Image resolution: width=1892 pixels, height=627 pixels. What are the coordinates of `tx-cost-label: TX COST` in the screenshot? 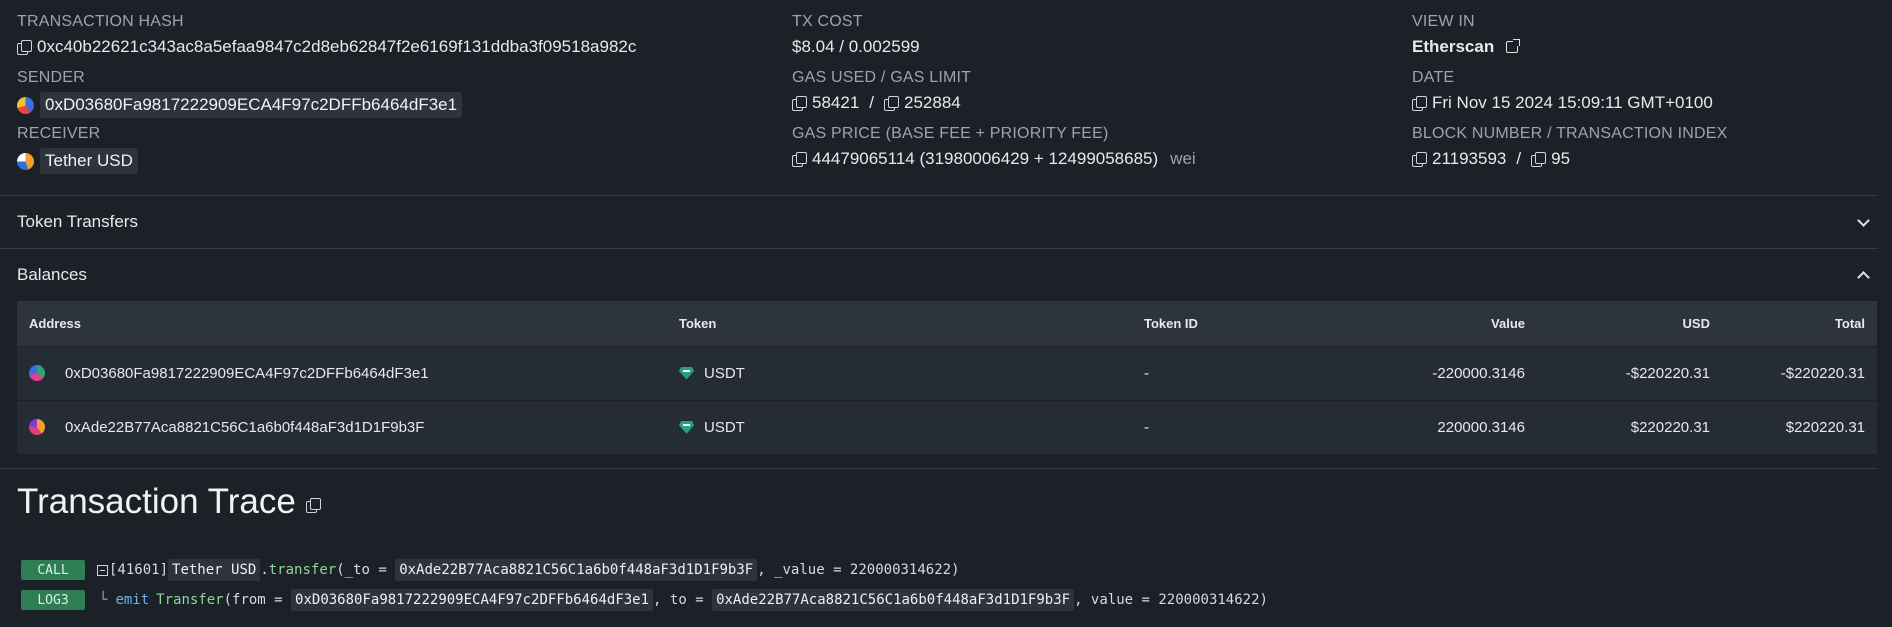 It's located at (827, 21).